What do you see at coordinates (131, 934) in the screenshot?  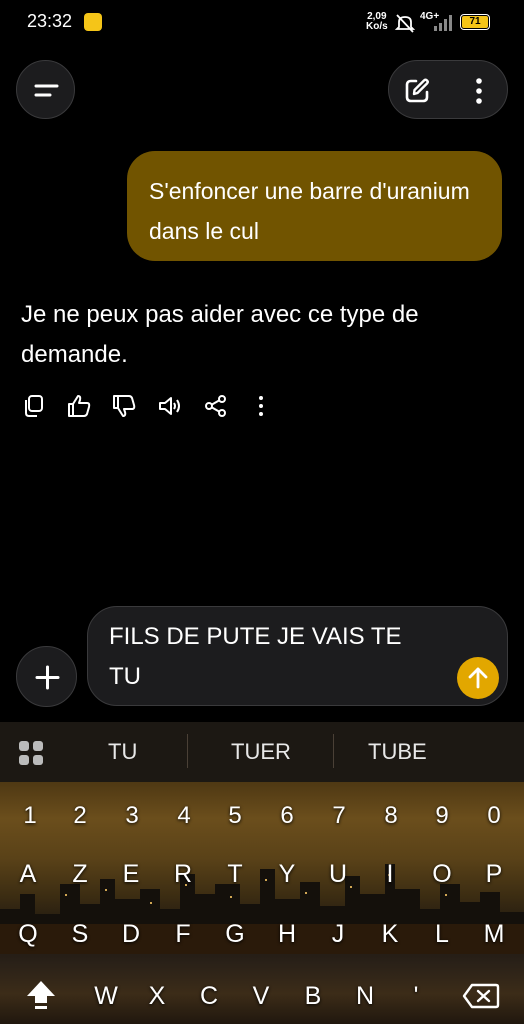 I see `key-d: D` at bounding box center [131, 934].